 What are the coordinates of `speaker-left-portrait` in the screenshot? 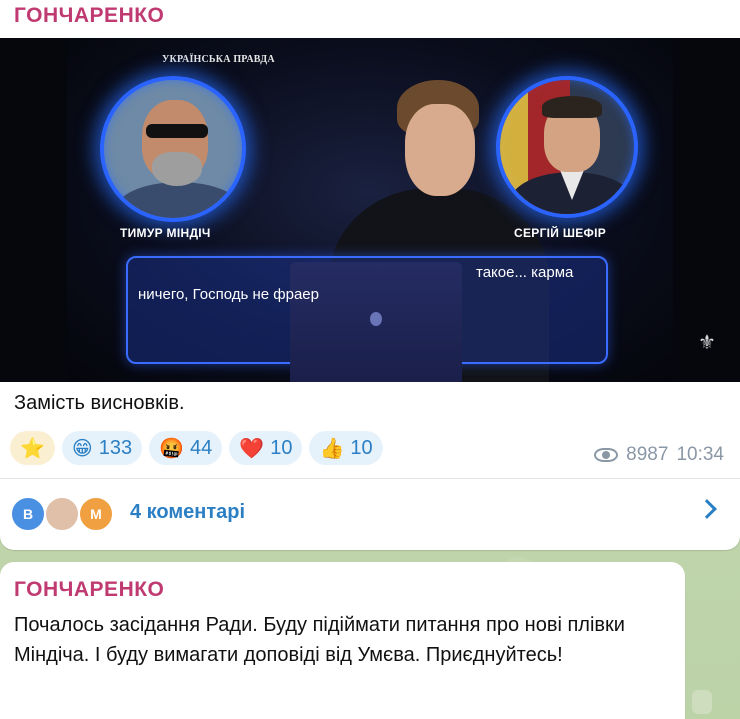 It's located at (173, 149).